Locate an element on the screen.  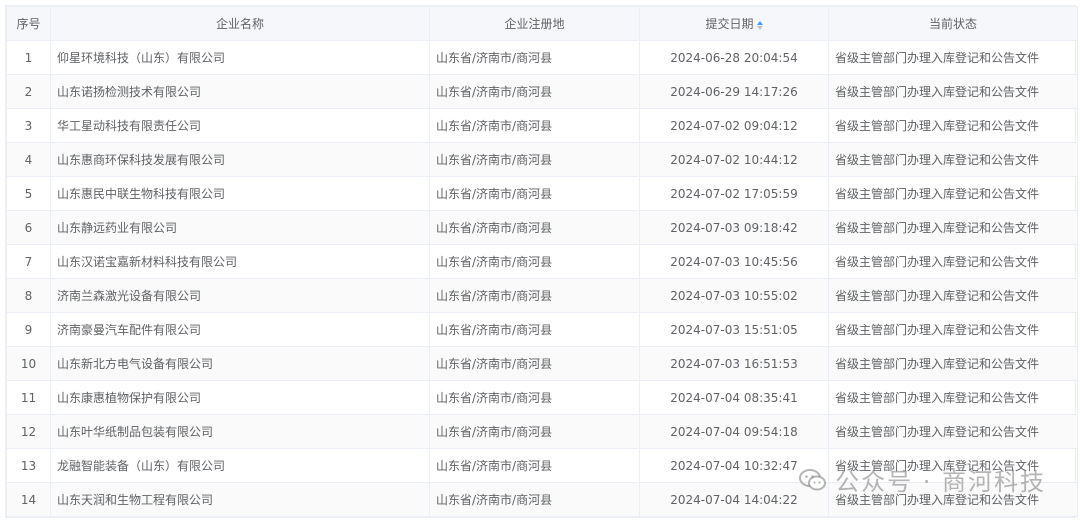
cell-index: 10 is located at coordinates (28, 363).